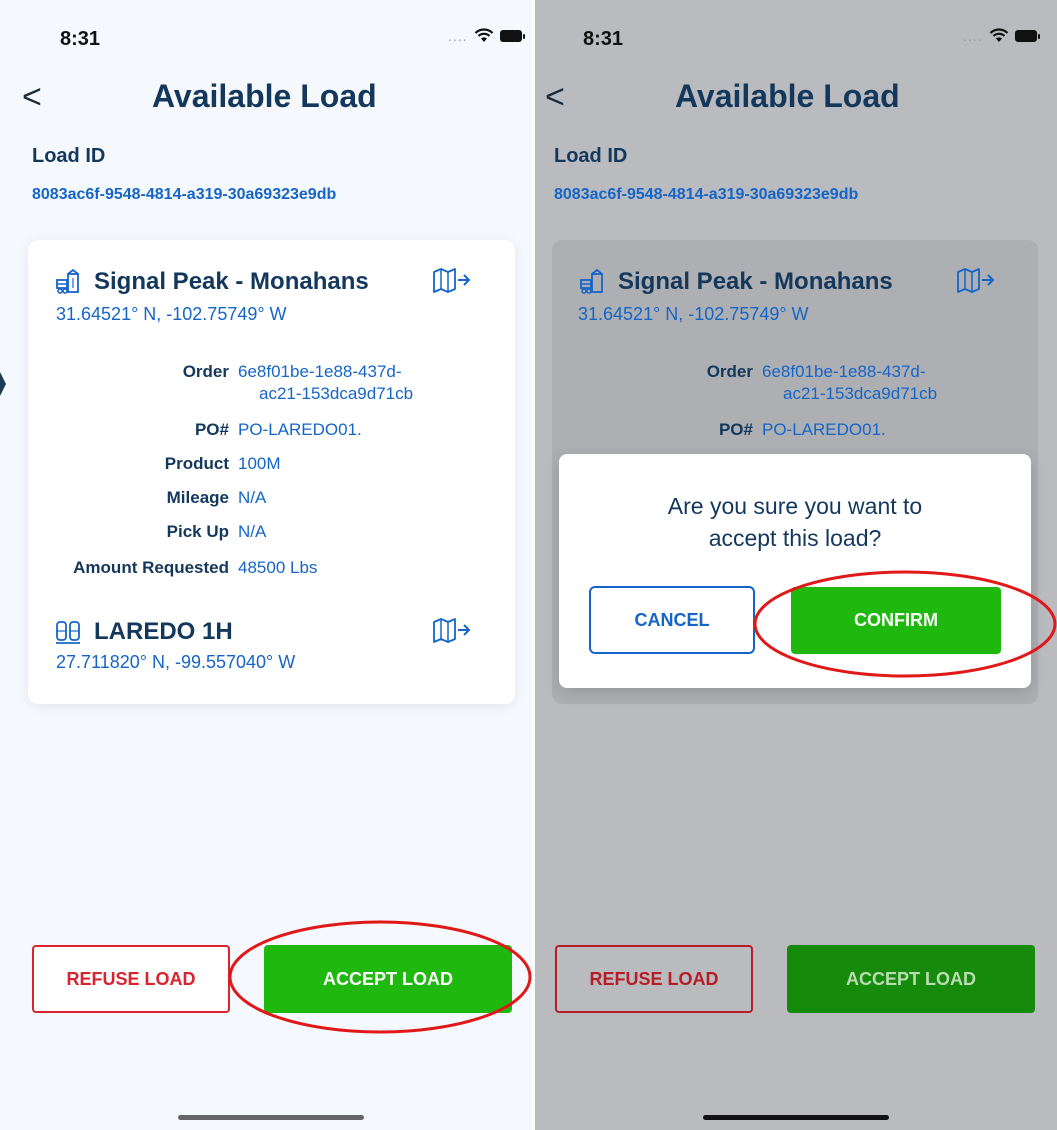 Image resolution: width=1057 pixels, height=1130 pixels. I want to click on detail-product: Product 100M, so click(154, 464).